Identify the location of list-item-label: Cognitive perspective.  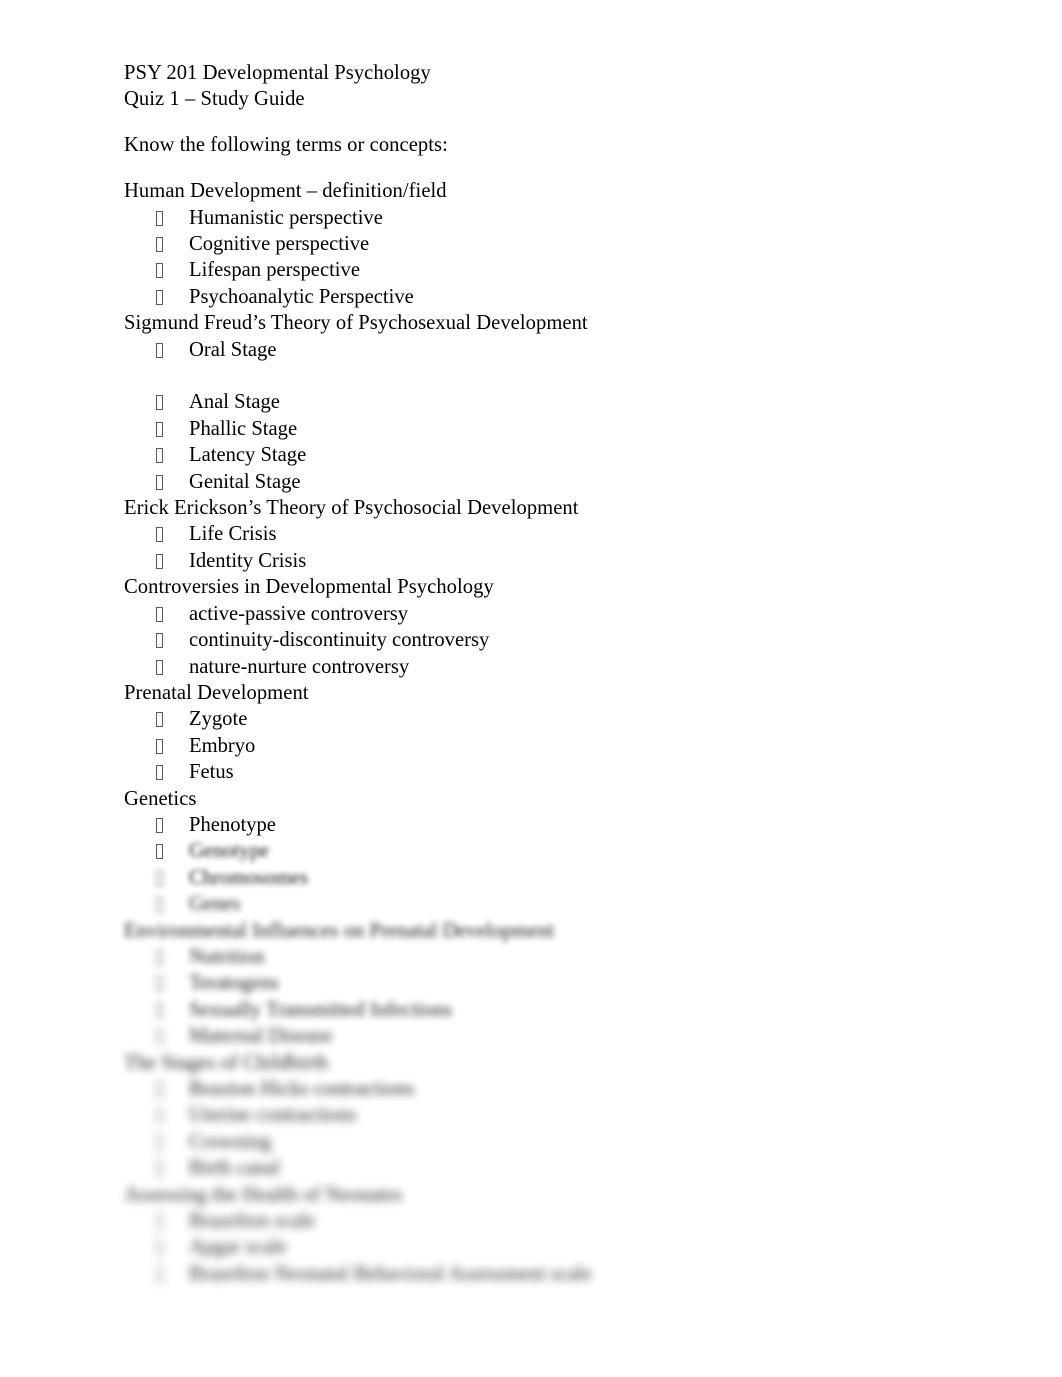
(279, 244).